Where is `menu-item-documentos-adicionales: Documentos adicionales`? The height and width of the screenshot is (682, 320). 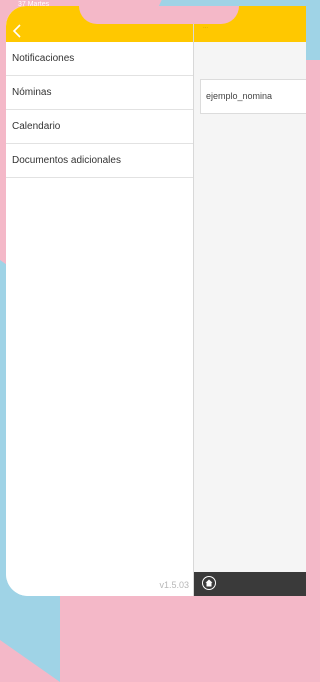 menu-item-documentos-adicionales: Documentos adicionales is located at coordinates (99, 161).